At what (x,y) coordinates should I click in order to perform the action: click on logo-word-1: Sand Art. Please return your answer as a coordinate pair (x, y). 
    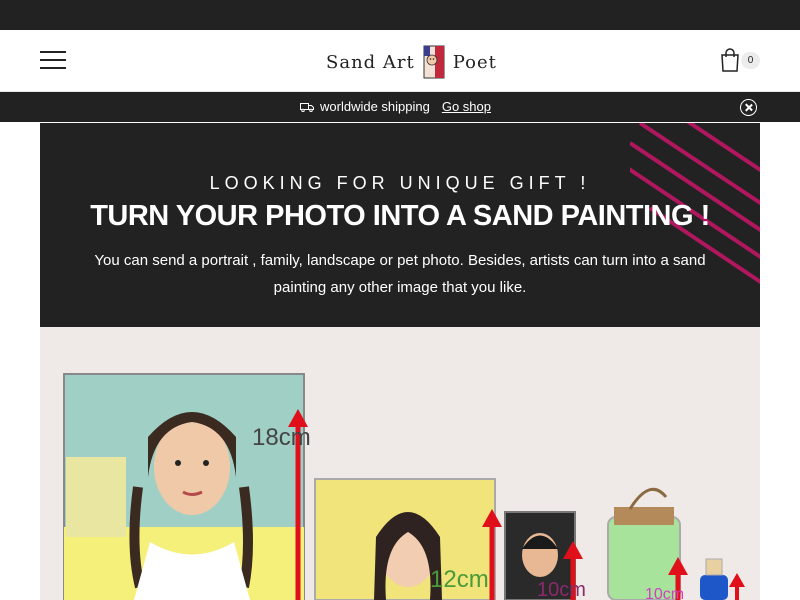
    Looking at the image, I should click on (370, 62).